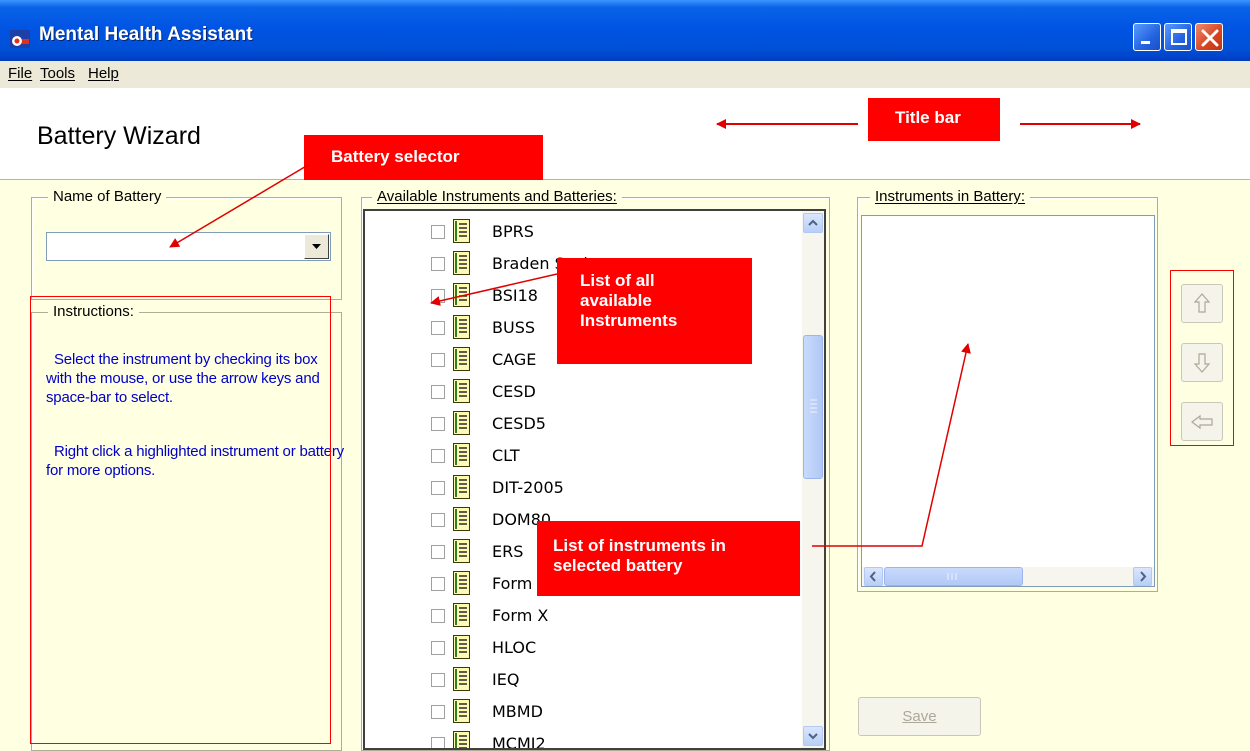 This screenshot has width=1250, height=751. Describe the element at coordinates (514, 359) in the screenshot. I see `instrument-label: CAGE` at that location.